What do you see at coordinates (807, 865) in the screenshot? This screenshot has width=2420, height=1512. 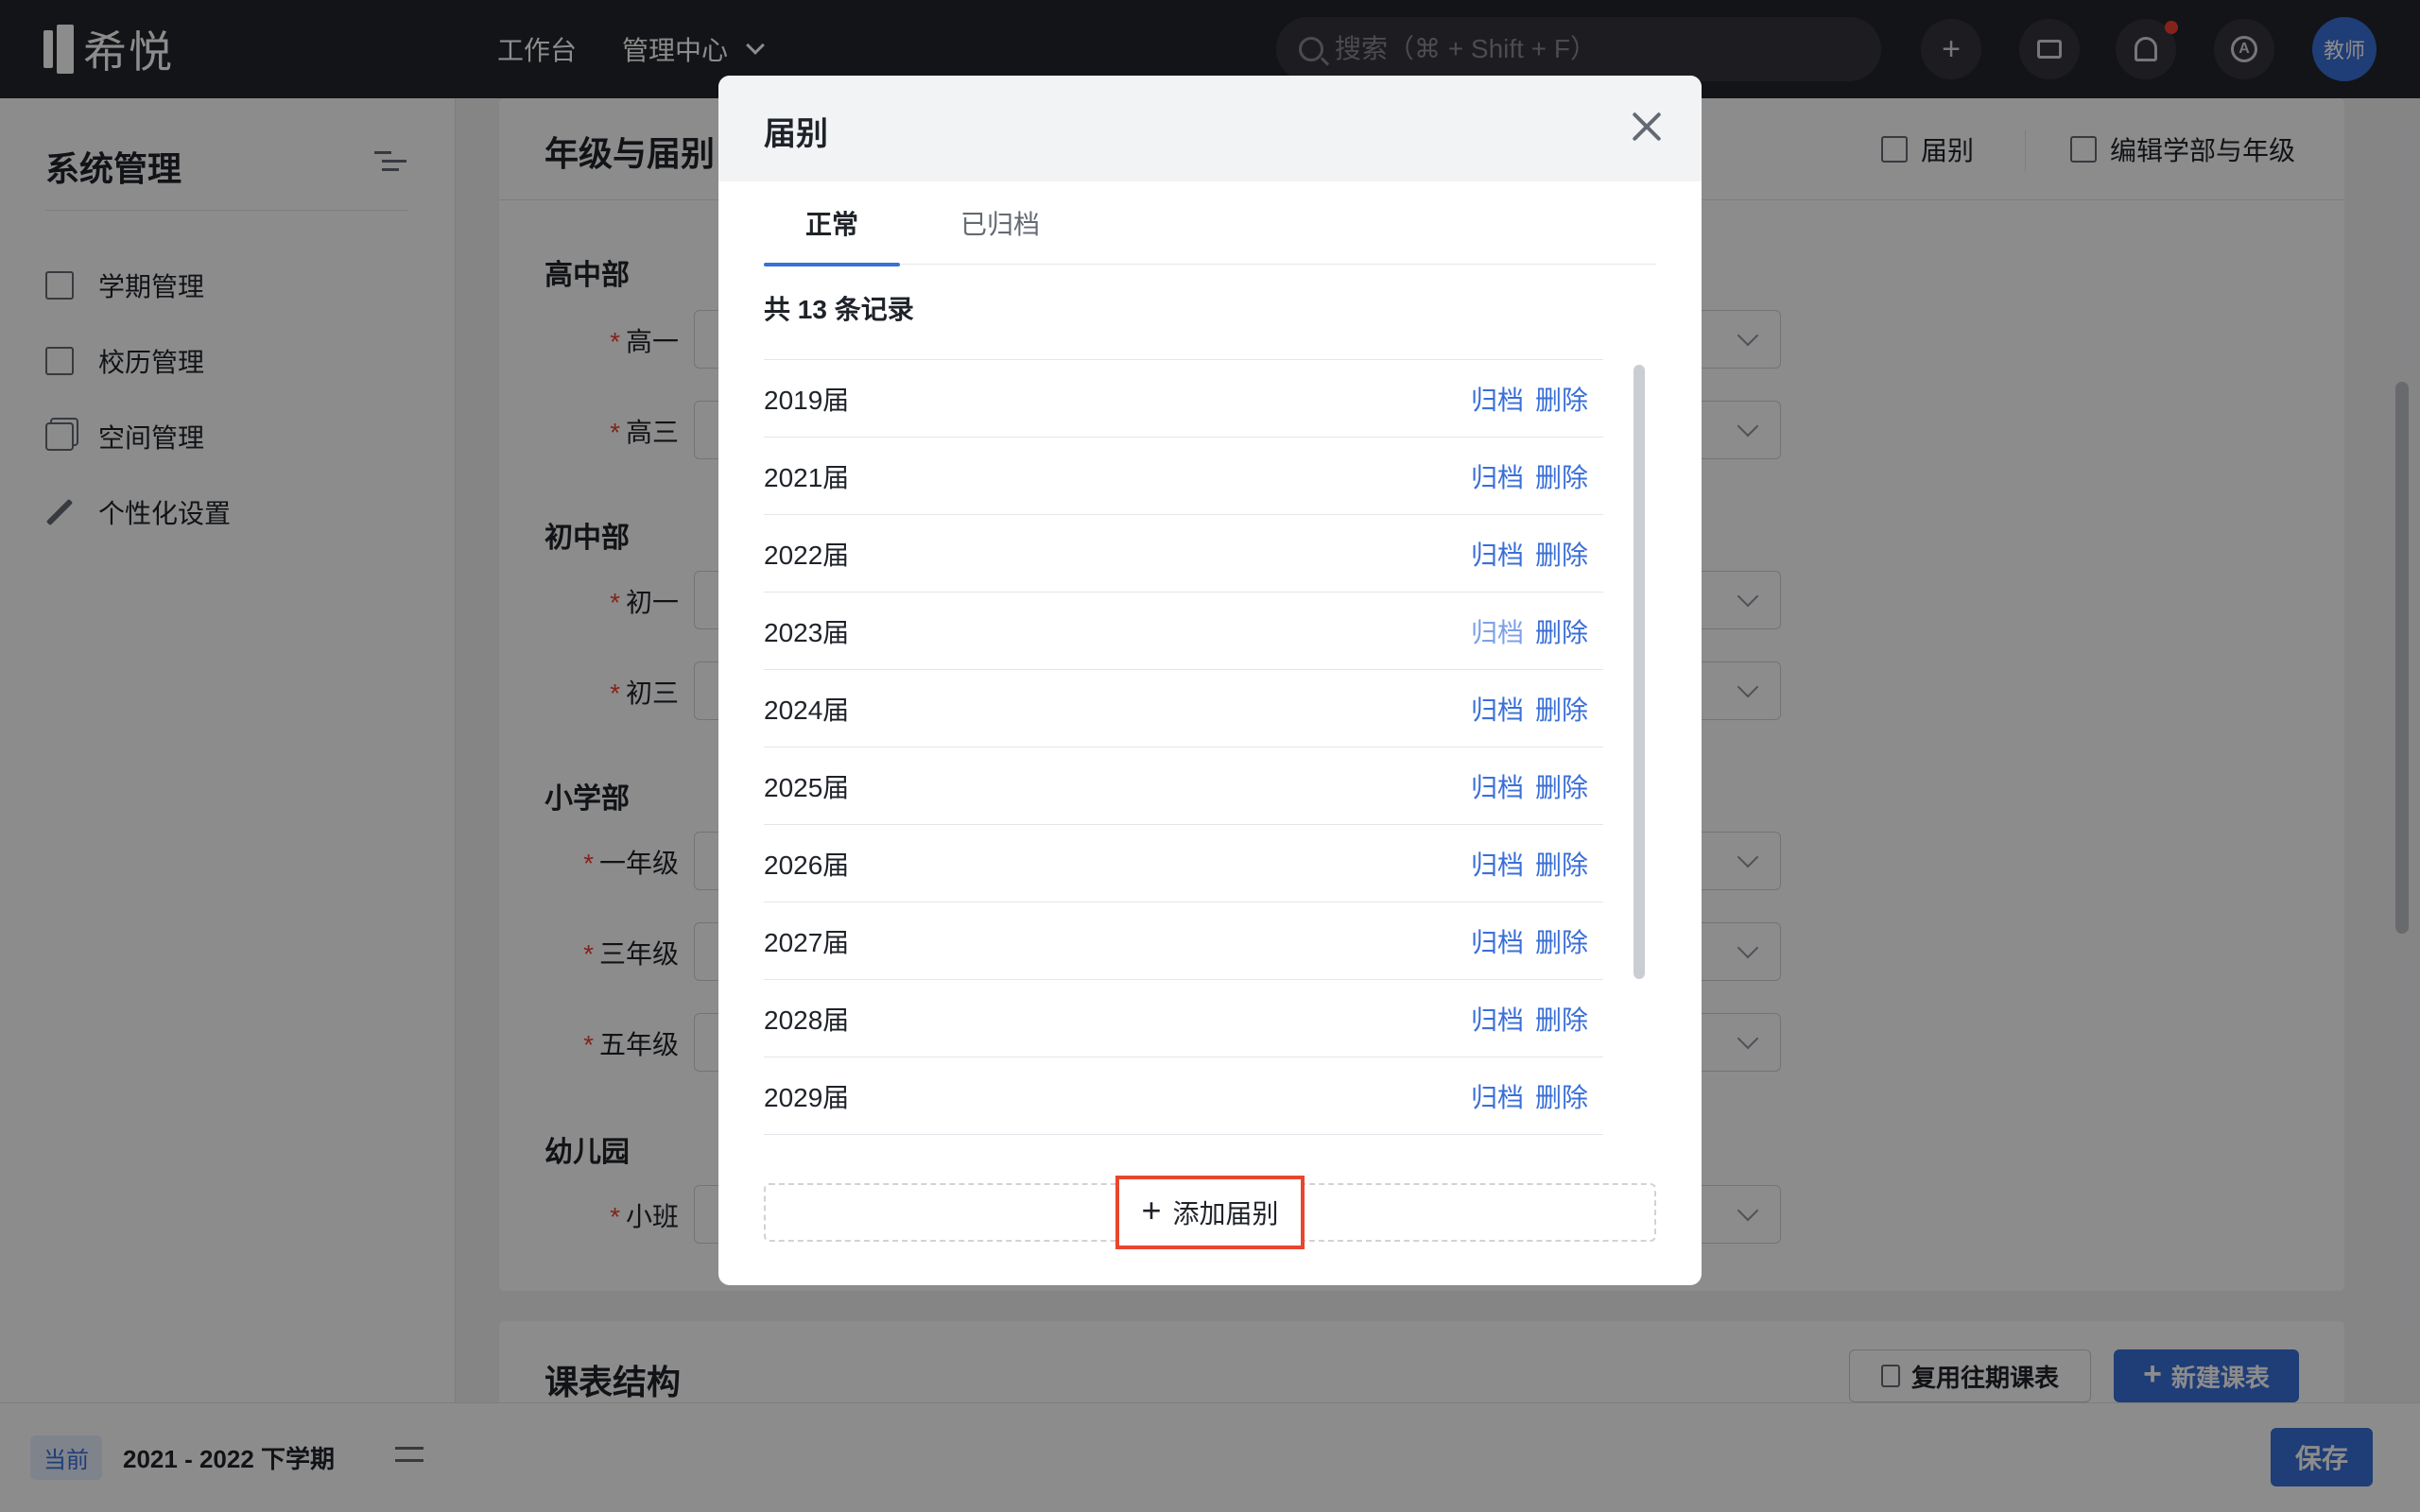 I see `class-year-name: 2026届` at bounding box center [807, 865].